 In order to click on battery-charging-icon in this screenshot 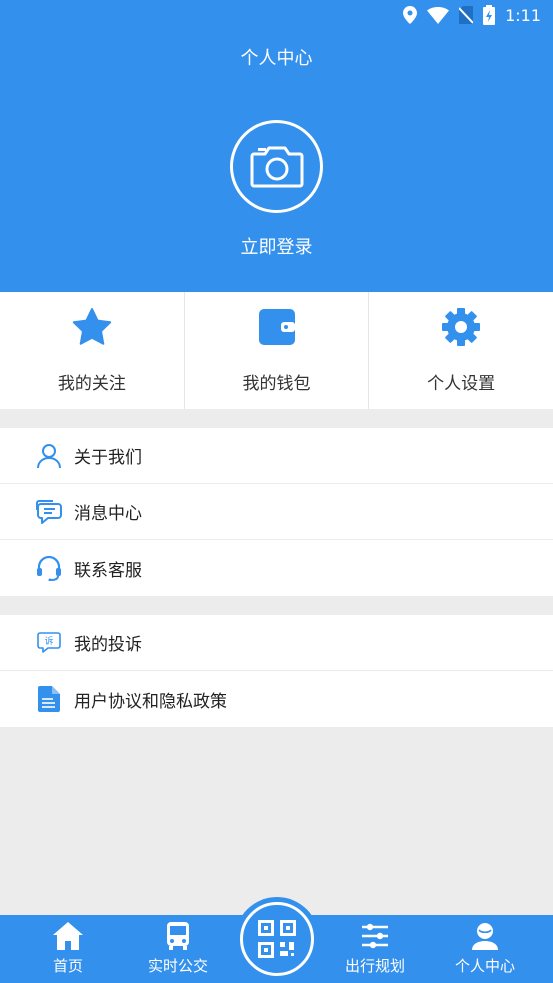, I will do `click(489, 15)`.